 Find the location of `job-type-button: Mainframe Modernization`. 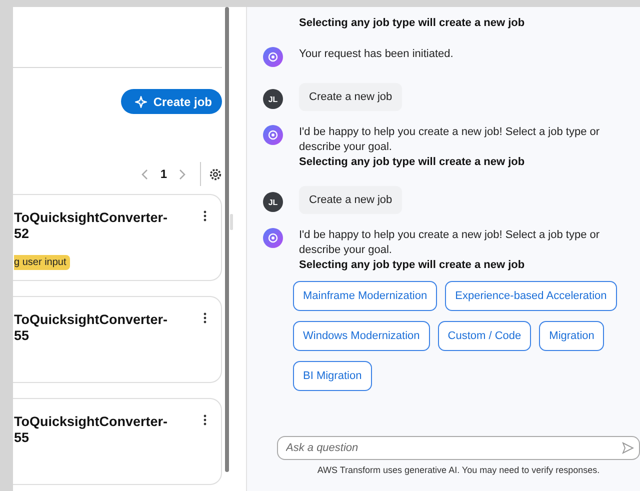

job-type-button: Mainframe Modernization is located at coordinates (365, 296).